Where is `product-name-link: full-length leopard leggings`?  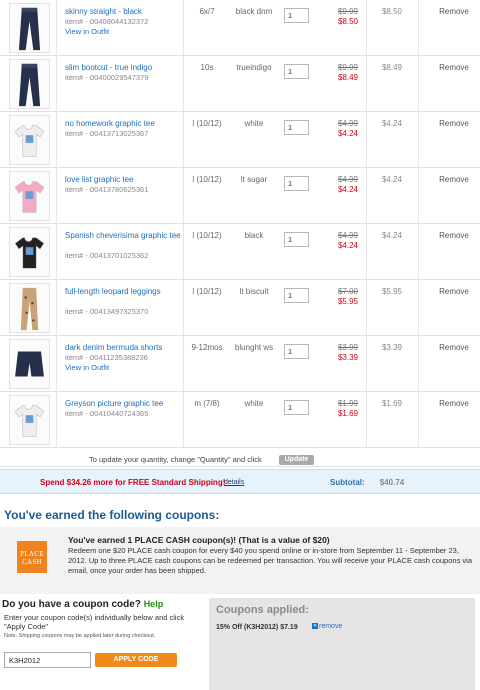 product-name-link: full-length leopard leggings is located at coordinates (124, 292).